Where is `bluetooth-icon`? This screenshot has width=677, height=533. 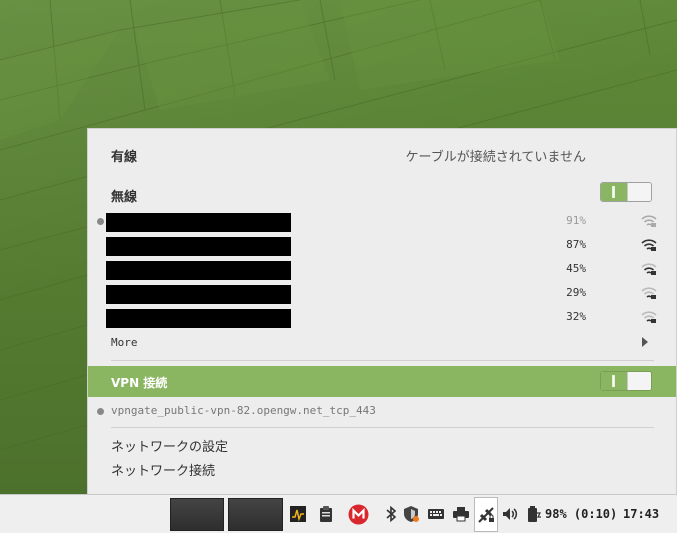 bluetooth-icon is located at coordinates (391, 514).